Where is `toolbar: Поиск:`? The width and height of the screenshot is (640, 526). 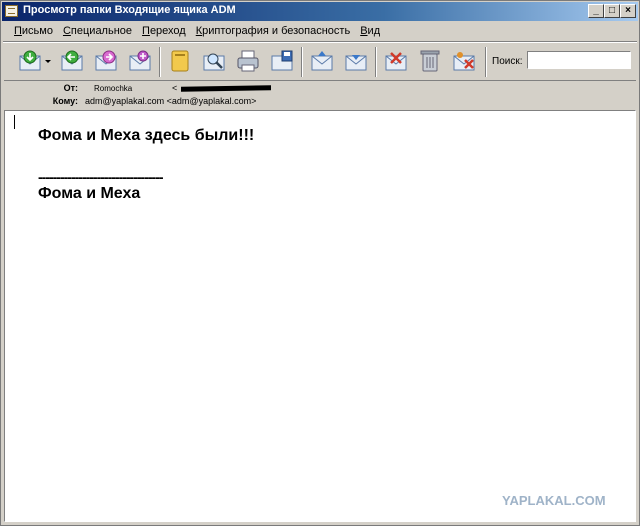 toolbar: Поиск: is located at coordinates (320, 62).